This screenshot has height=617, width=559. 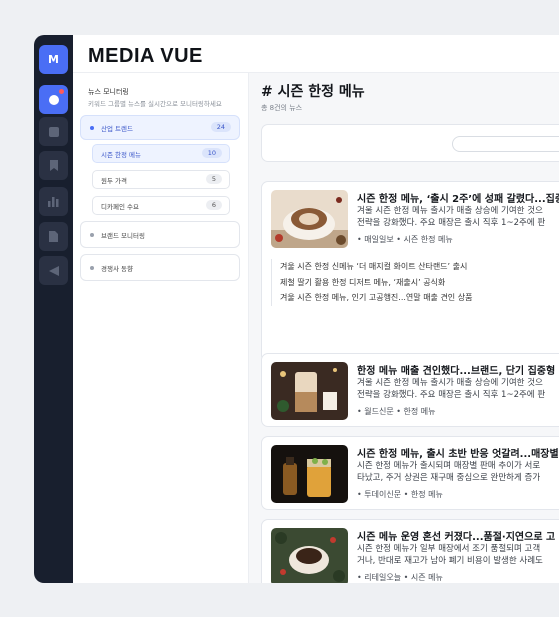 What do you see at coordinates (383, 494) in the screenshot?
I see `article-source: 투데이신문` at bounding box center [383, 494].